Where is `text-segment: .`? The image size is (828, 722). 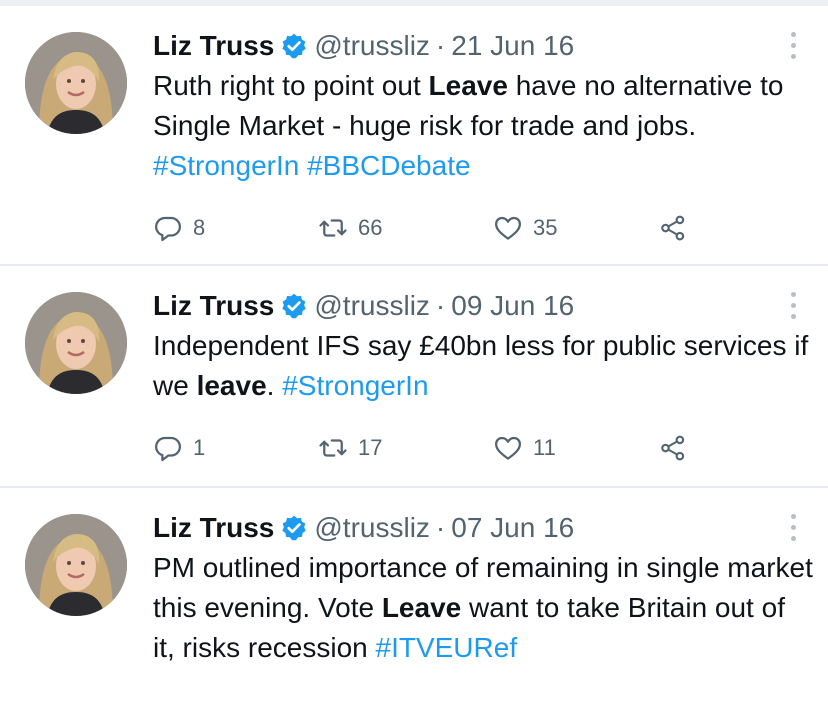 text-segment: . is located at coordinates (274, 385).